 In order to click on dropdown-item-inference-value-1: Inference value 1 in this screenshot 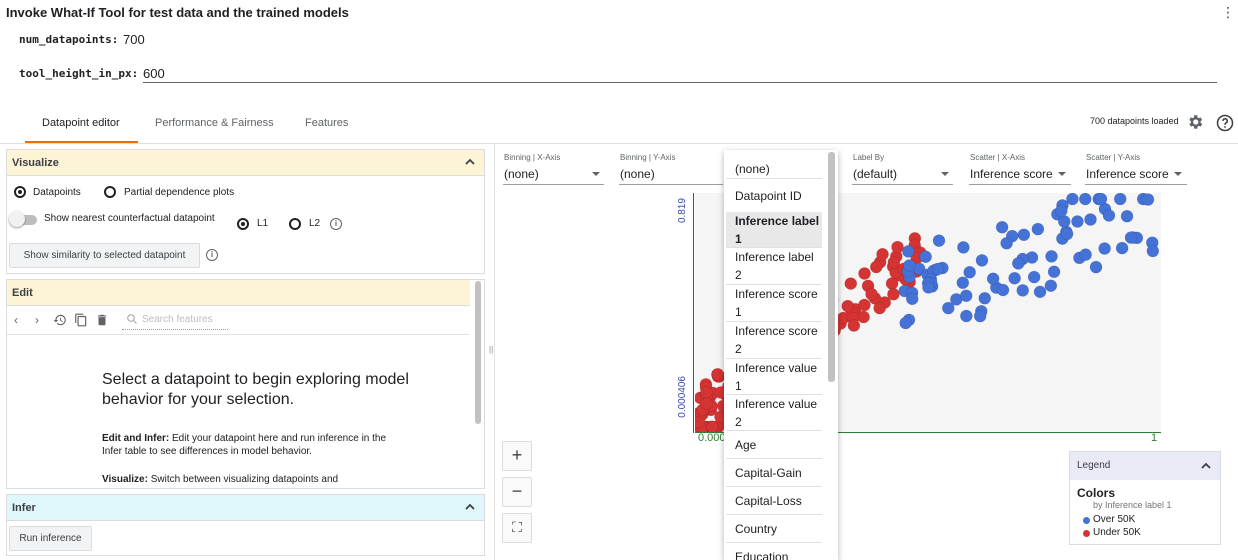, I will do `click(774, 377)`.